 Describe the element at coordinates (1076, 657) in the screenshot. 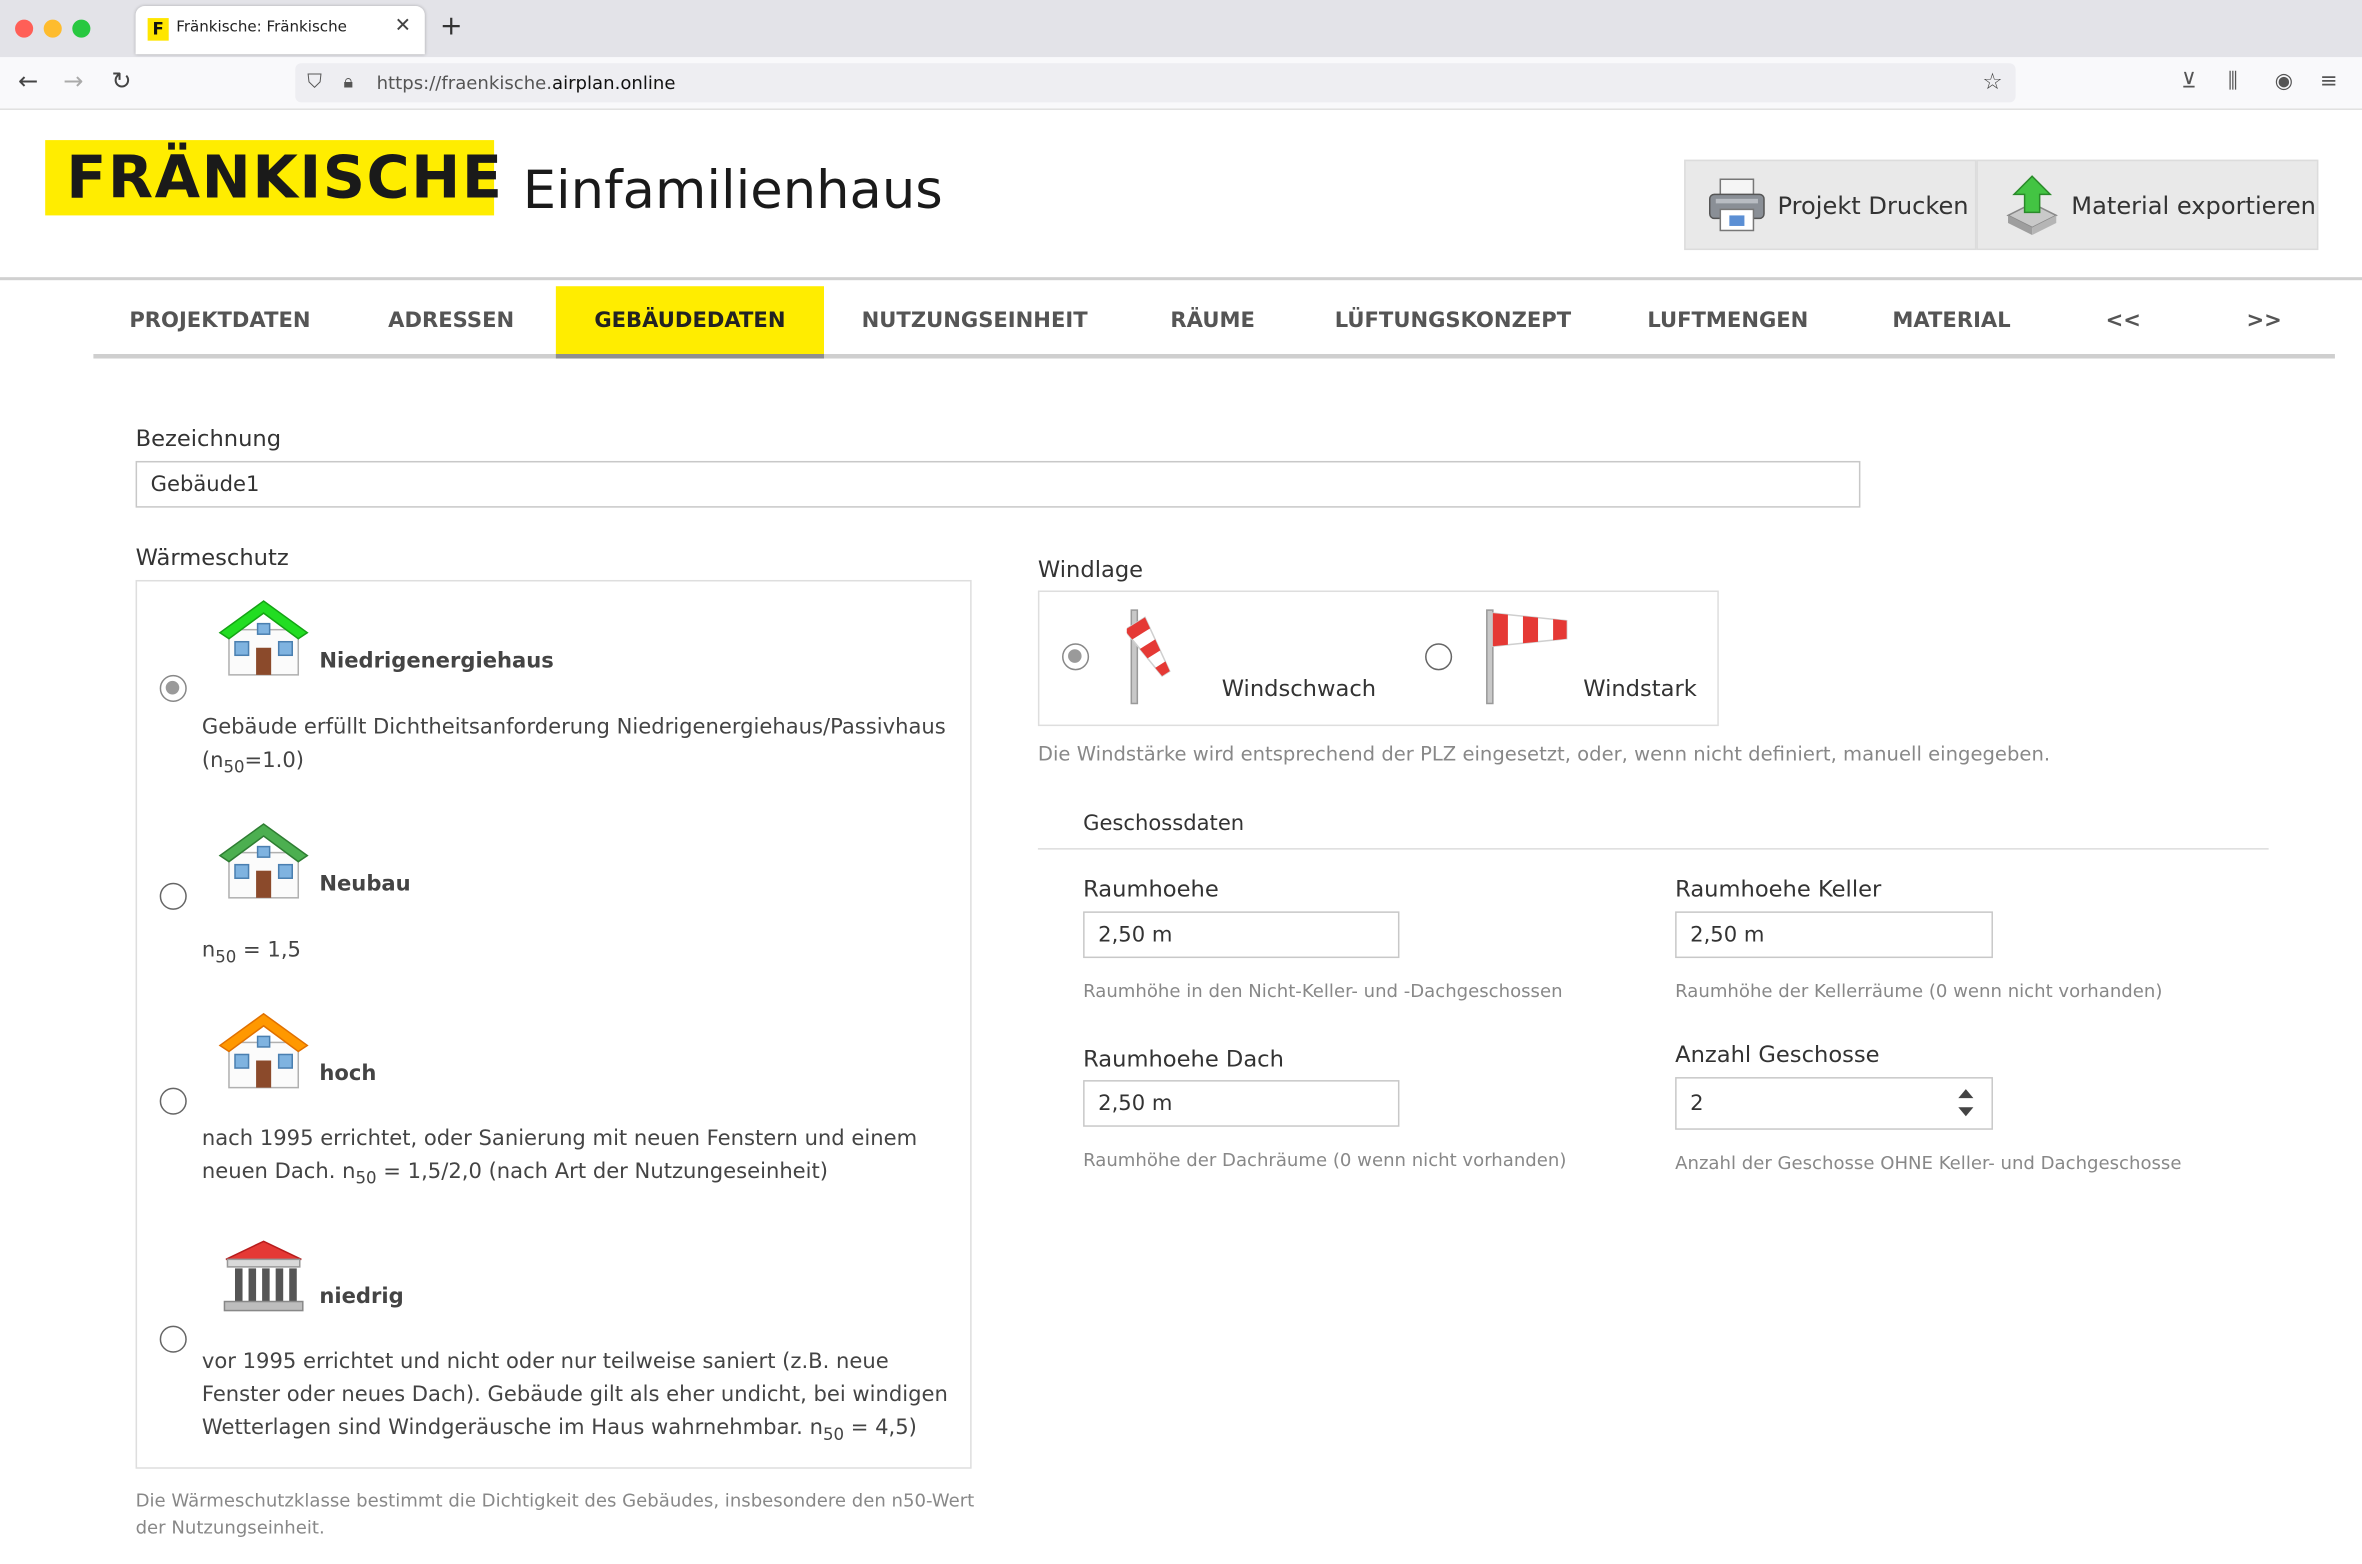

I see `windschwach-radio` at that location.